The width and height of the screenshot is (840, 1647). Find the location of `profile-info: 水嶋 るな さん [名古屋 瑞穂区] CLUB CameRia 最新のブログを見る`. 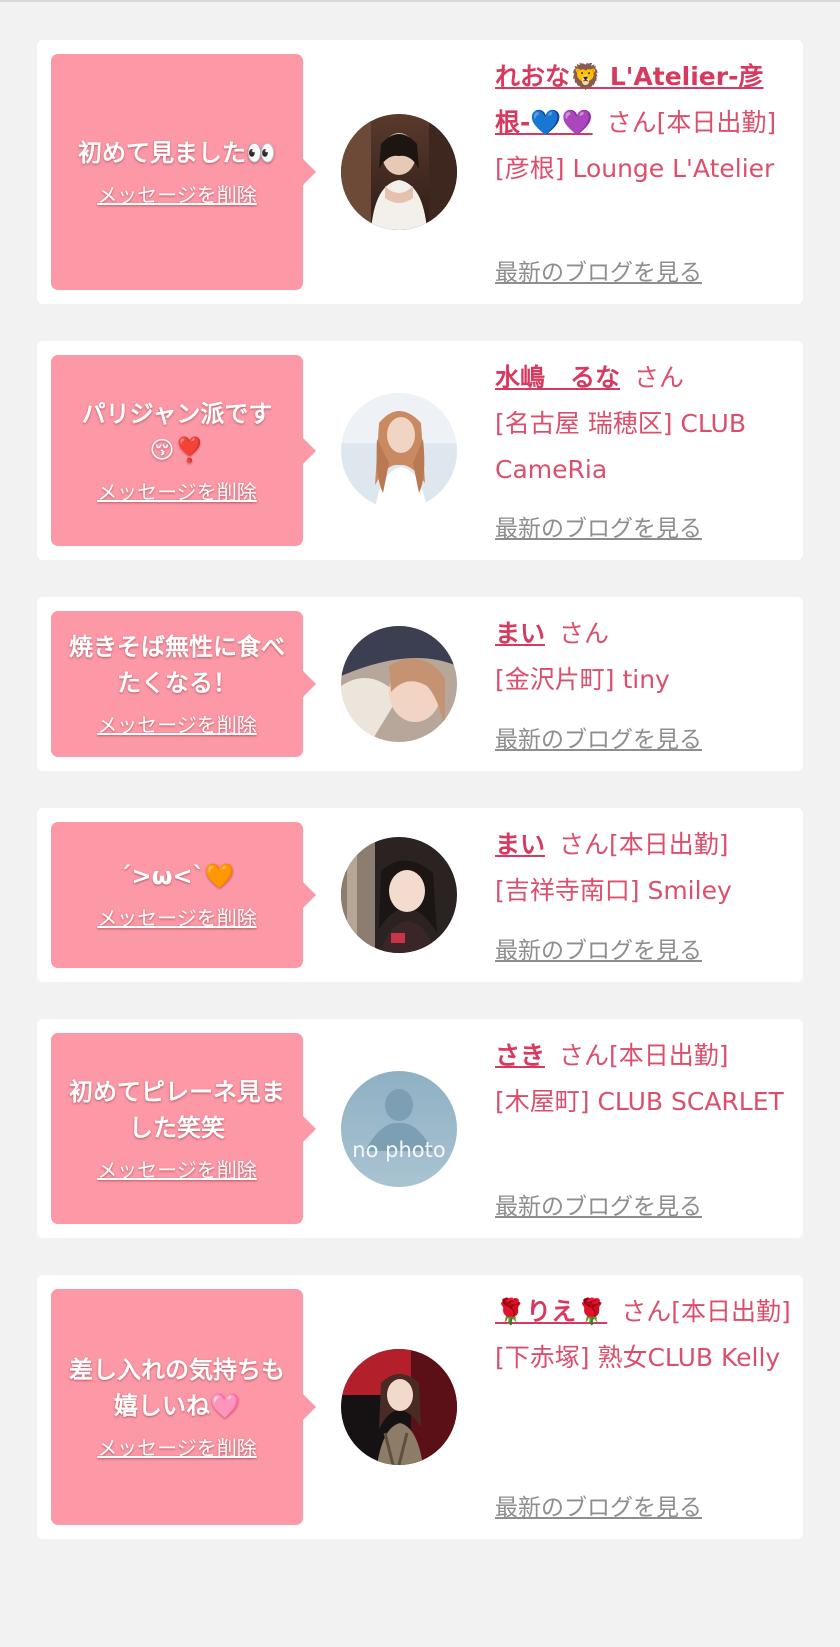

profile-info: 水嶋 るな さん [名古屋 瑞穂区] CLUB CameRia 最新のブログを見る is located at coordinates (644, 450).